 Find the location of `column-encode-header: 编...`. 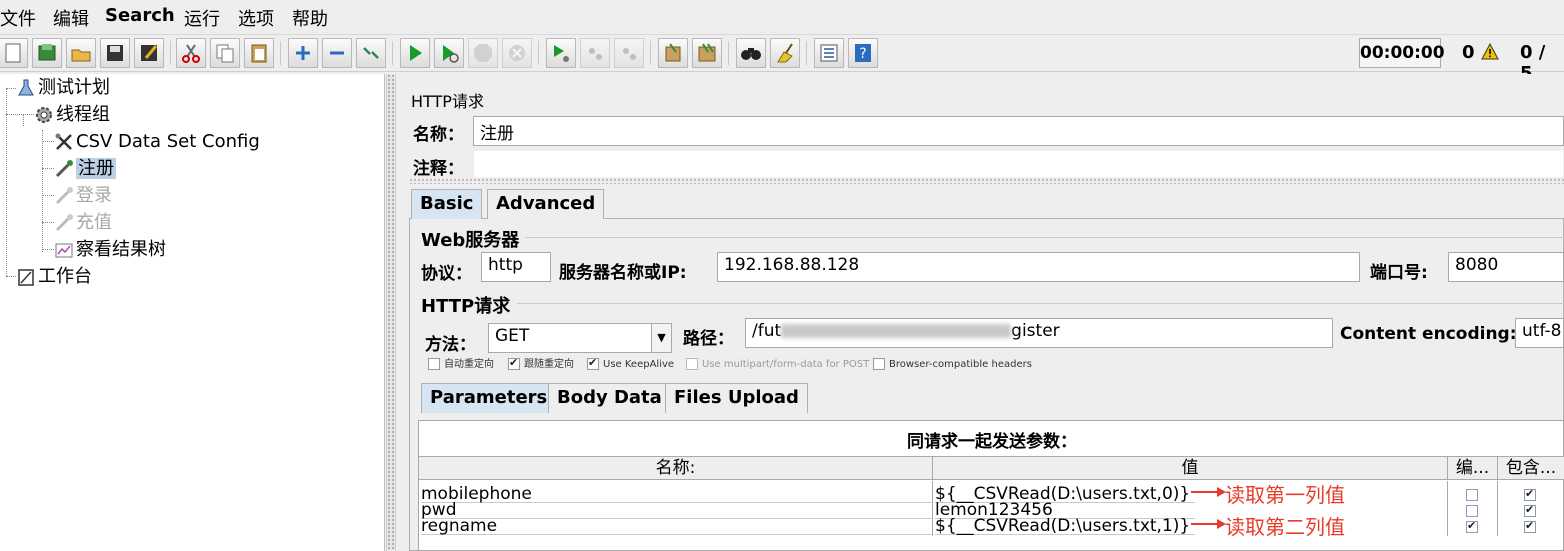

column-encode-header: 编... is located at coordinates (1473, 468).